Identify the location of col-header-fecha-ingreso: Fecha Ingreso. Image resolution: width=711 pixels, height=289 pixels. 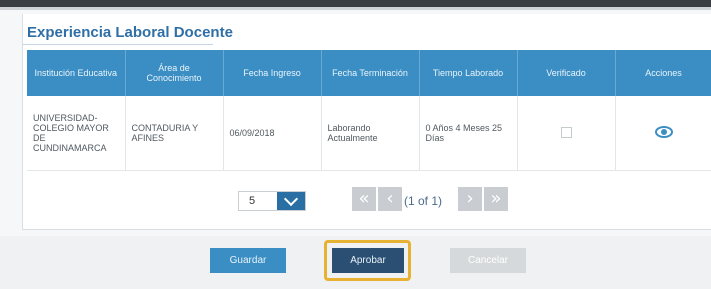
(272, 73).